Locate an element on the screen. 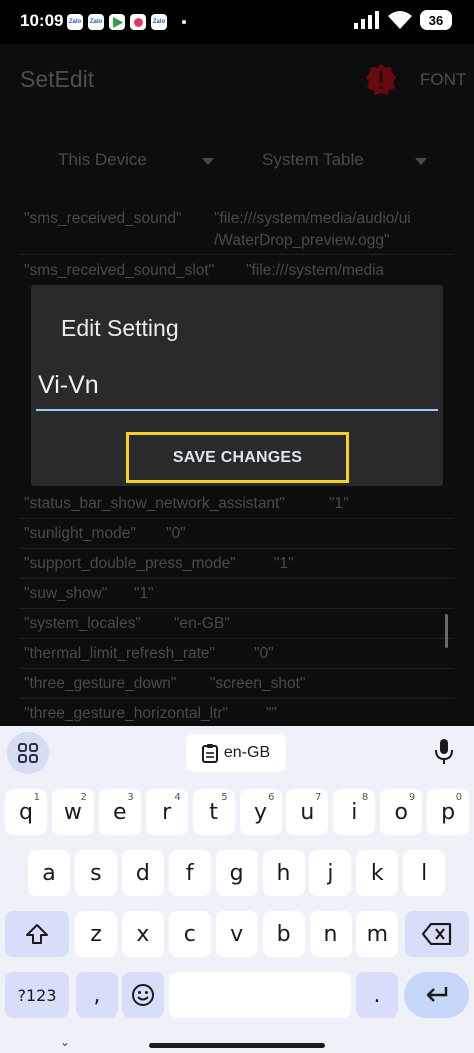  shift-key is located at coordinates (37, 934).